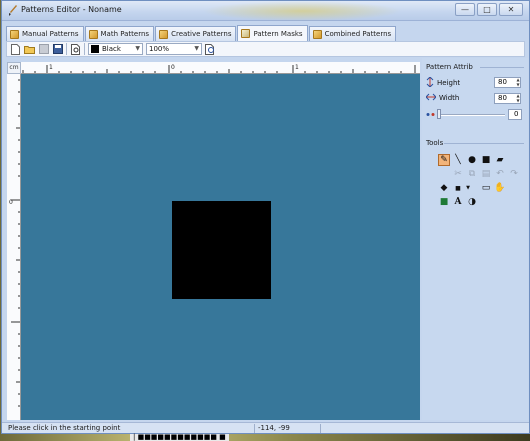  Describe the element at coordinates (174, 49) in the screenshot. I see `zoom-select: 100% ▼` at that location.